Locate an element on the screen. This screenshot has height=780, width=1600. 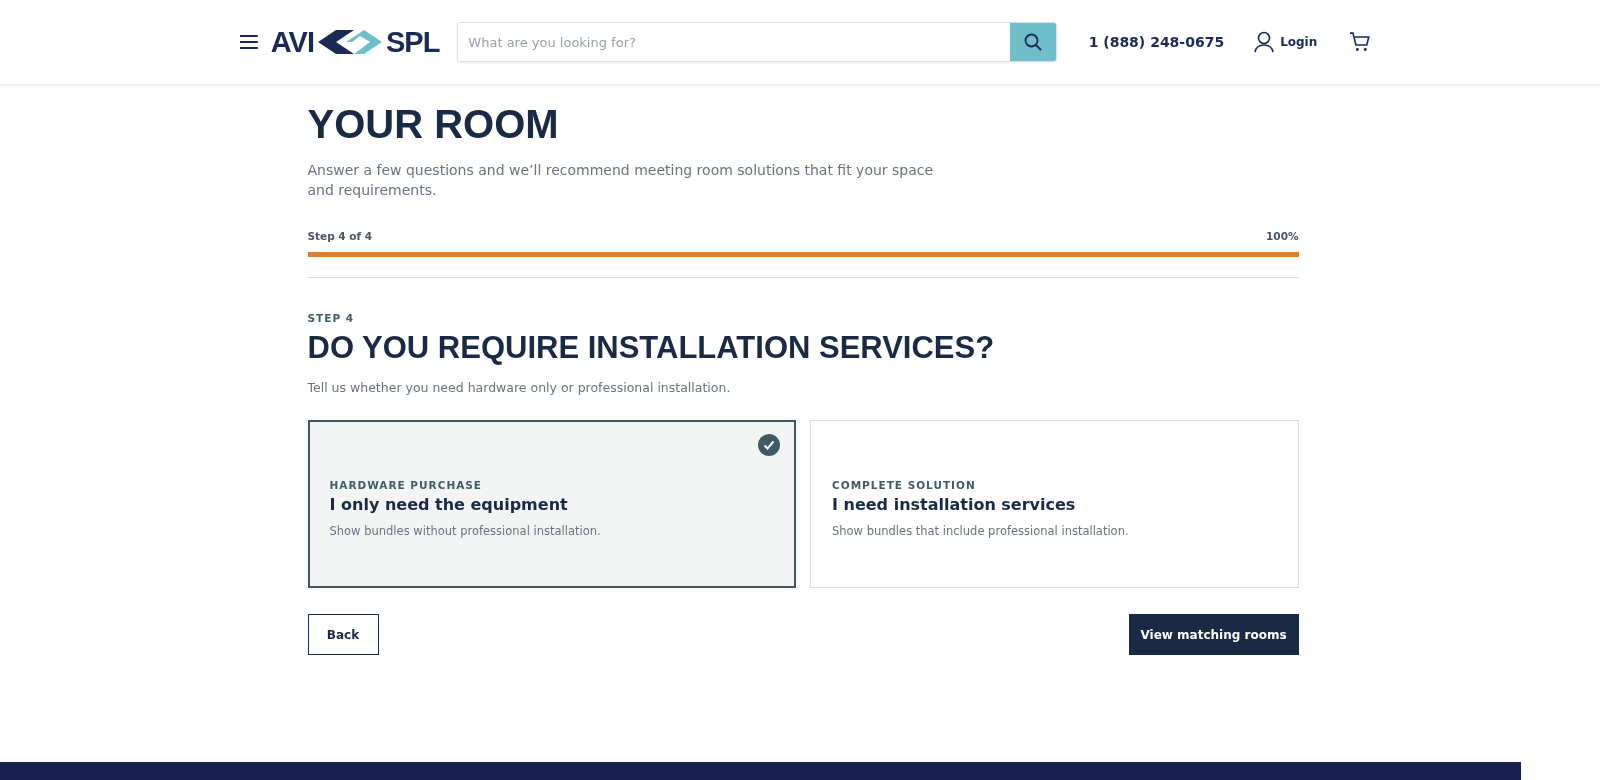
logo-text: AVI is located at coordinates (292, 42).